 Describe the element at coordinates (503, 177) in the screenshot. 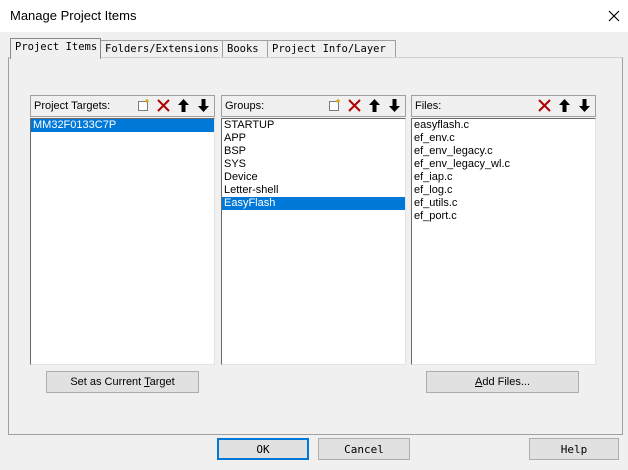

I see `list-item: ef_iap.c` at that location.